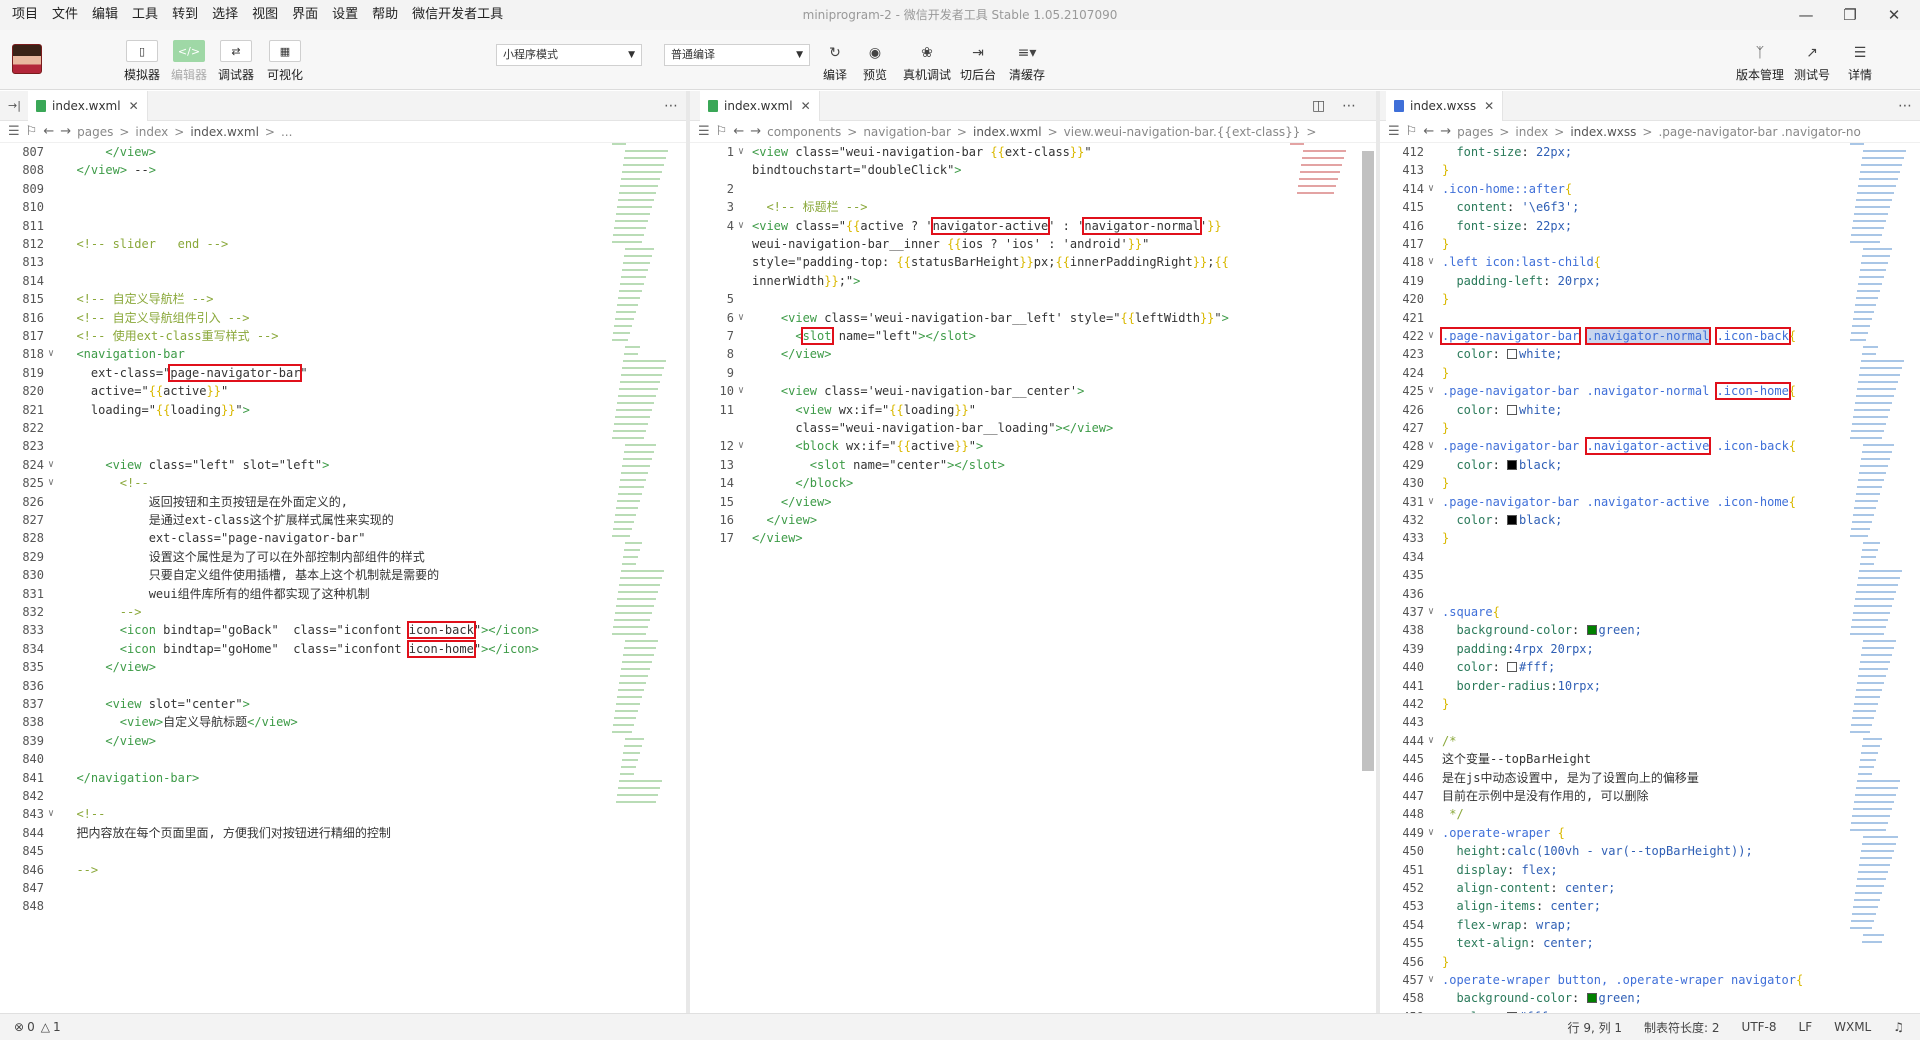  Describe the element at coordinates (1499, 870) in the screenshot. I see `code-line: display: flex;` at that location.